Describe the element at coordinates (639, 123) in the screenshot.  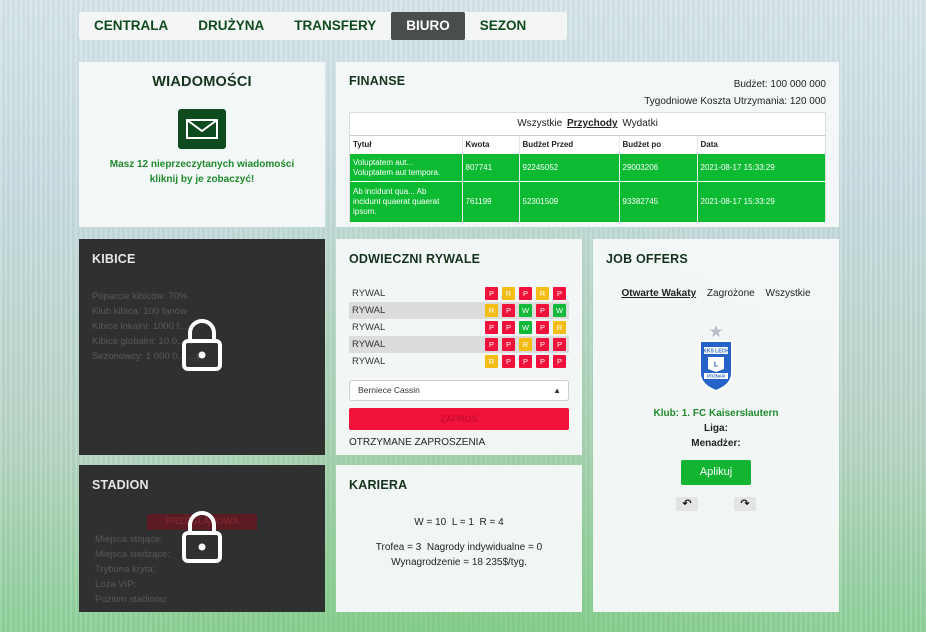
I see `filter-expenses: Wydatki` at that location.